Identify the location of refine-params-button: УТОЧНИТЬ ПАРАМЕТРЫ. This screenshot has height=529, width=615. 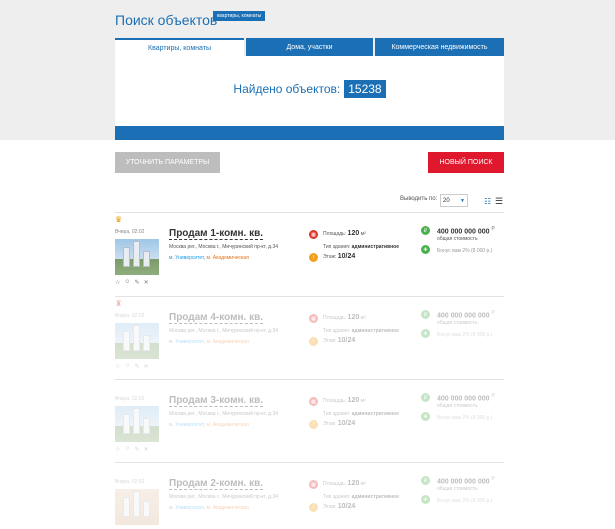
(167, 162).